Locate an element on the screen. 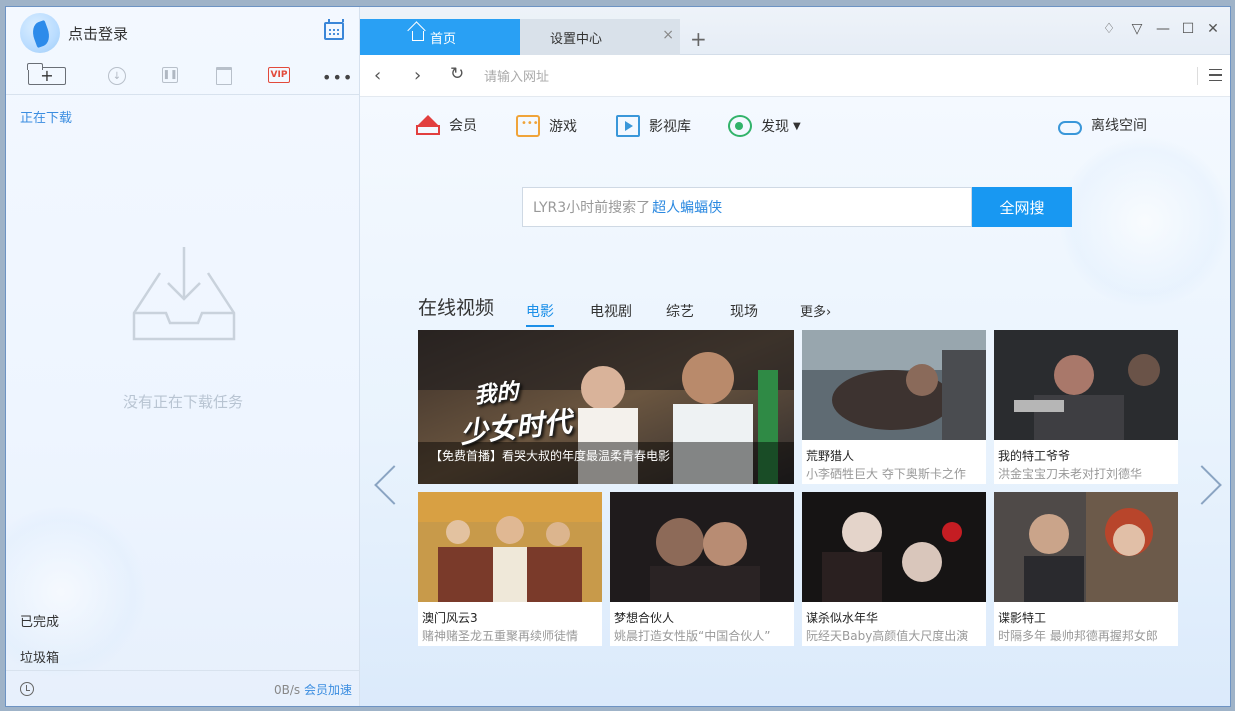 This screenshot has height=711, width=1235. minimize-button: — is located at coordinates (1163, 29).